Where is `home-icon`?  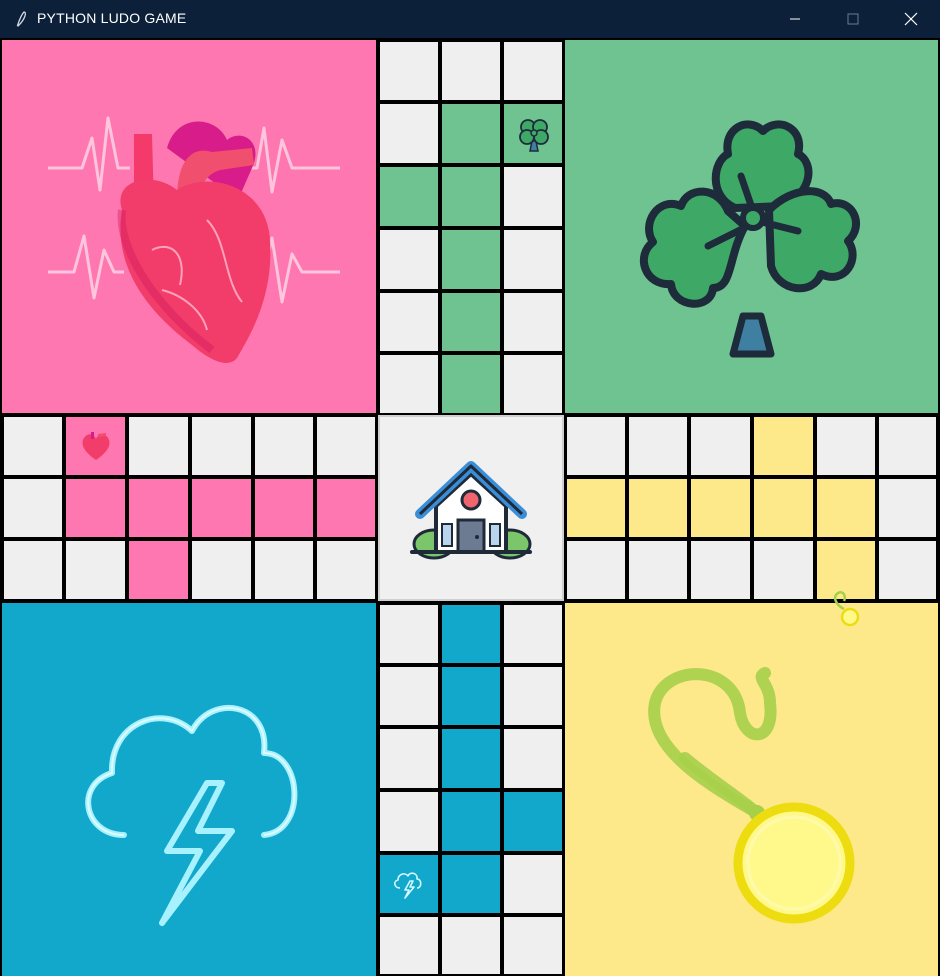 home-icon is located at coordinates (471, 510).